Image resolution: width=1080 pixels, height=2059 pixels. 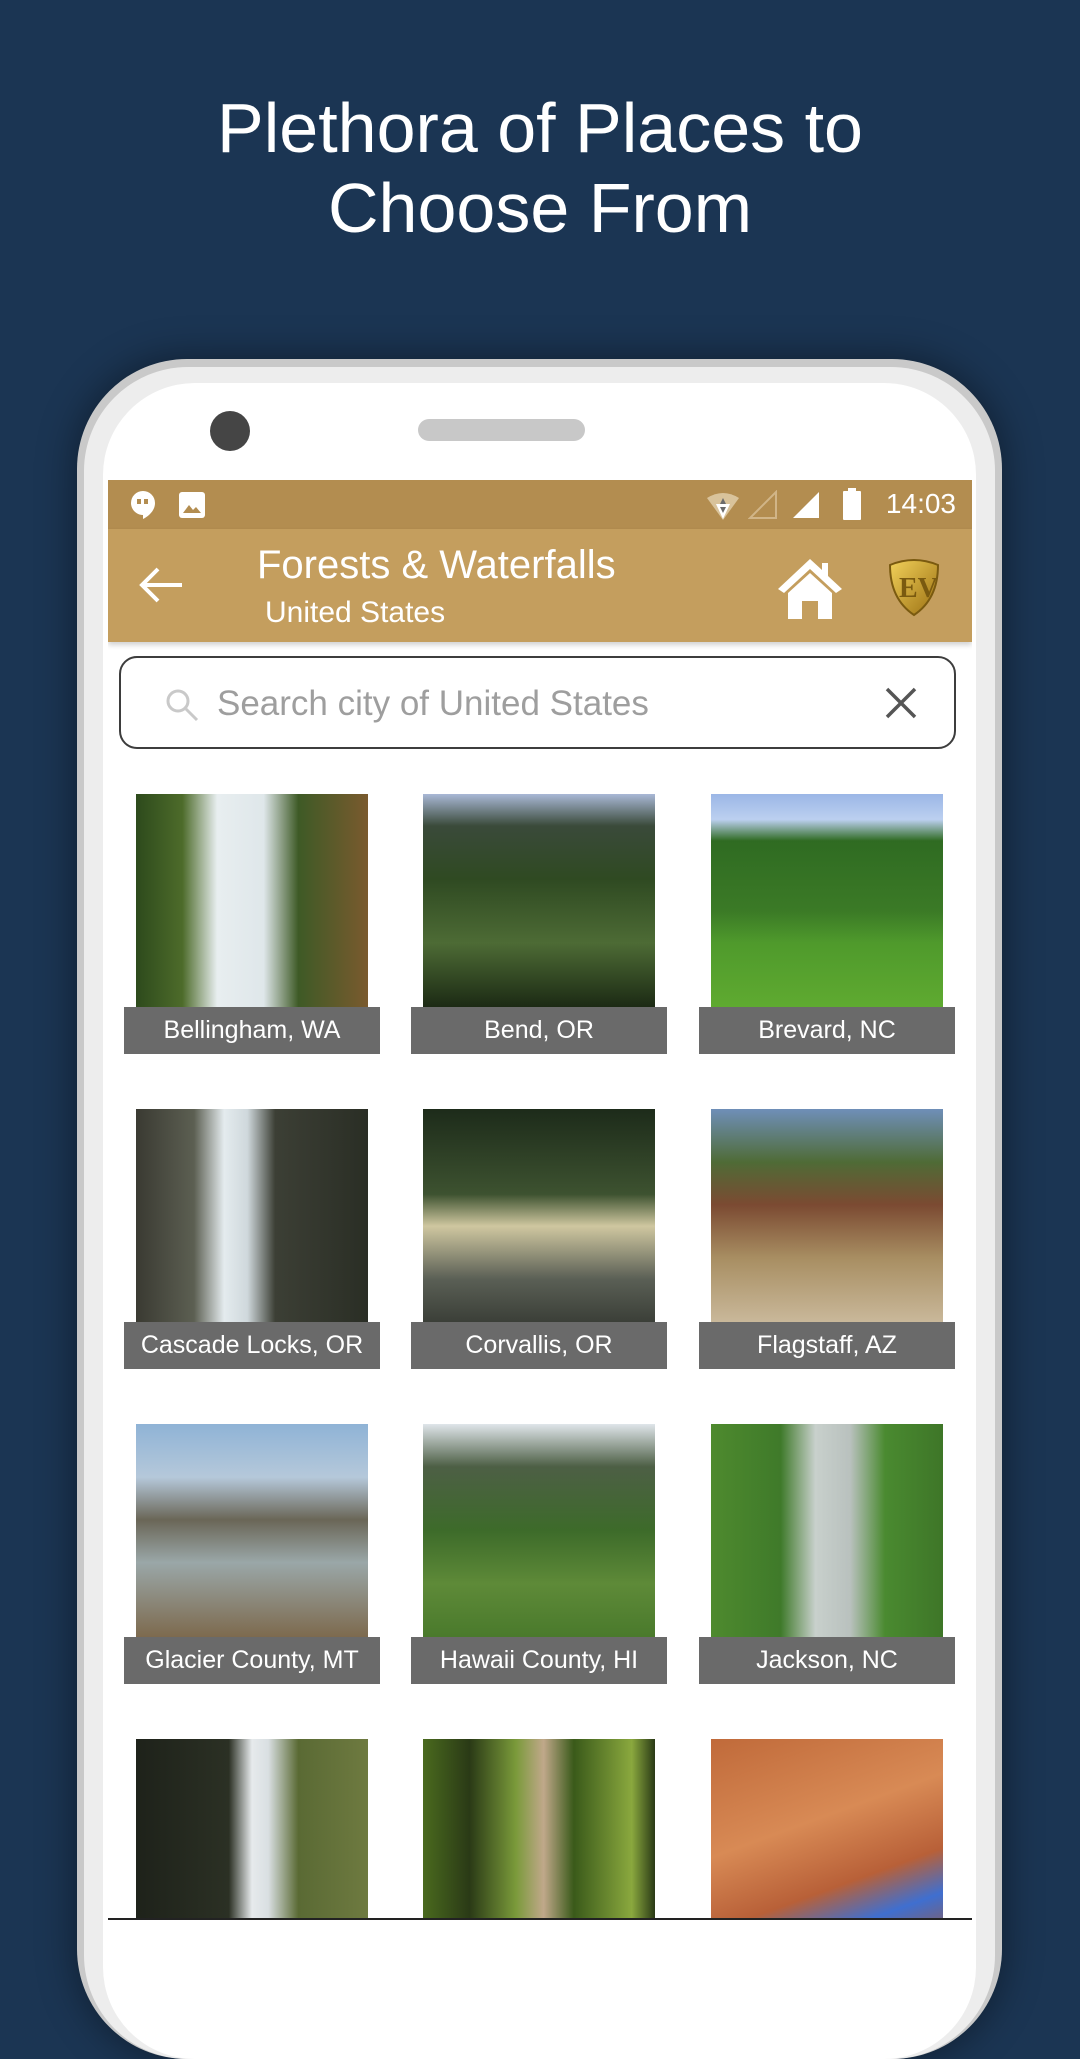 What do you see at coordinates (810, 588) in the screenshot?
I see `home-icon` at bounding box center [810, 588].